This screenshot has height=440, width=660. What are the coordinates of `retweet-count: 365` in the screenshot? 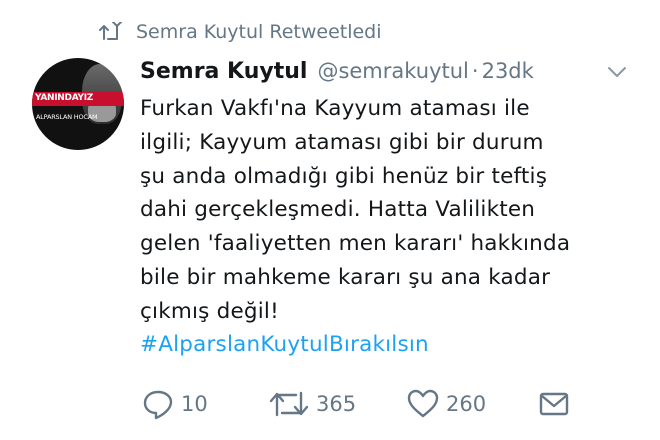 It's located at (336, 404).